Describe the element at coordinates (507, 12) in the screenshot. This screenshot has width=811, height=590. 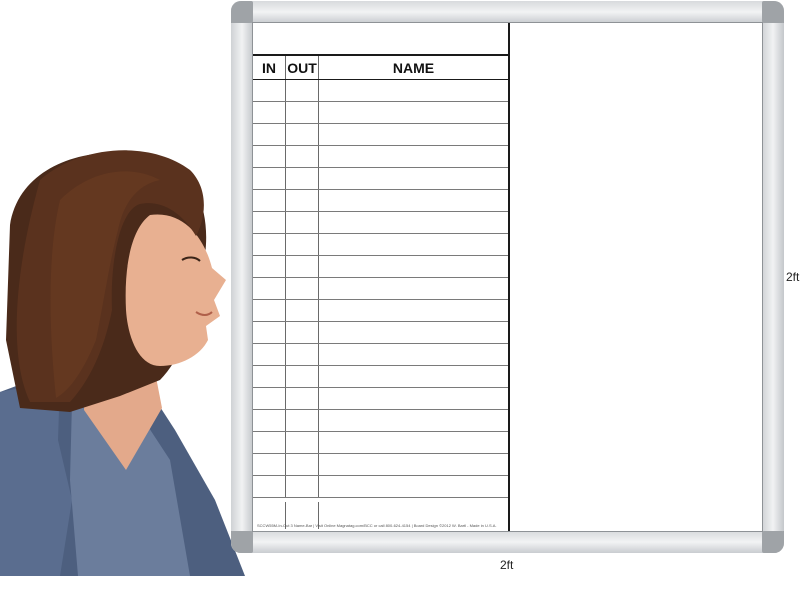
I see `frame-top-rail` at that location.